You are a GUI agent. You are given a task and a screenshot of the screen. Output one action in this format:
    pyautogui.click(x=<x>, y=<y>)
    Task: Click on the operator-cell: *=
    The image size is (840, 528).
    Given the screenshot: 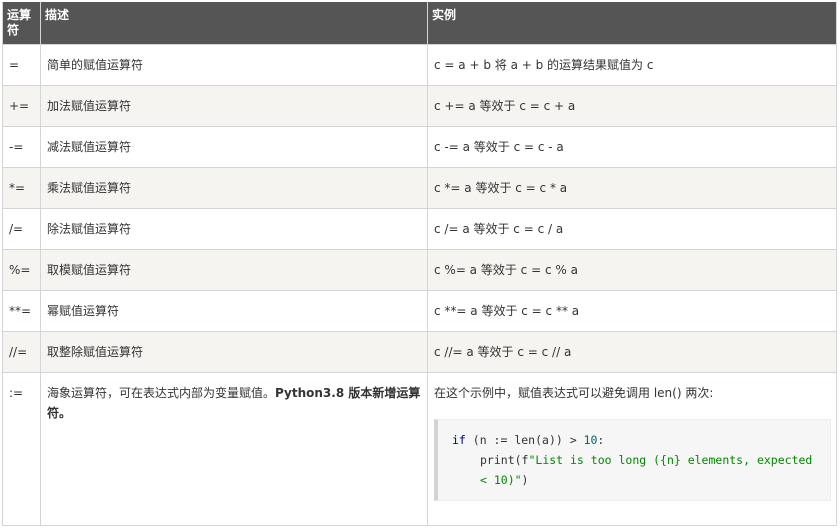 What is the action you would take?
    pyautogui.click(x=21, y=188)
    